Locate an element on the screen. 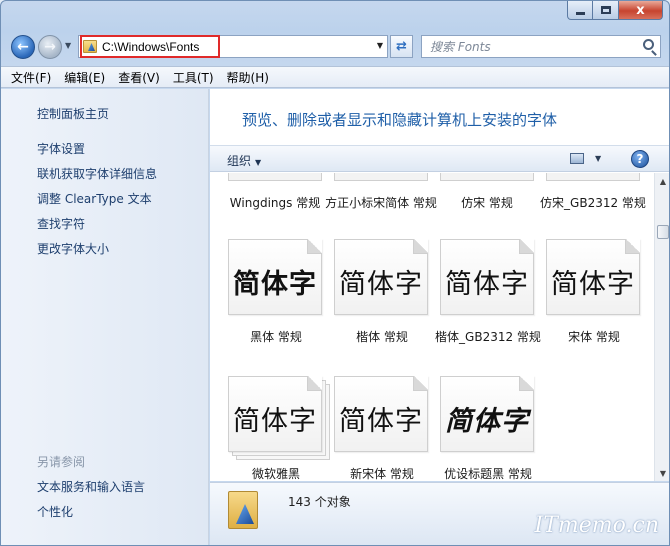 Image resolution: width=670 pixels, height=546 pixels. fonts-folder-icon is located at coordinates (243, 510).